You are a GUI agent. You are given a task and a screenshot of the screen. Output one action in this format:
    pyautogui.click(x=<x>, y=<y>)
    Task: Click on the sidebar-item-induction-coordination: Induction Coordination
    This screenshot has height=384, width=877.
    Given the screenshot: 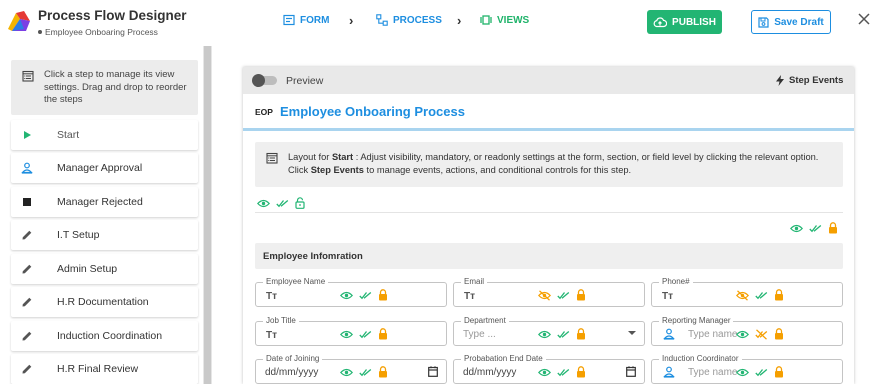 What is the action you would take?
    pyautogui.click(x=104, y=336)
    